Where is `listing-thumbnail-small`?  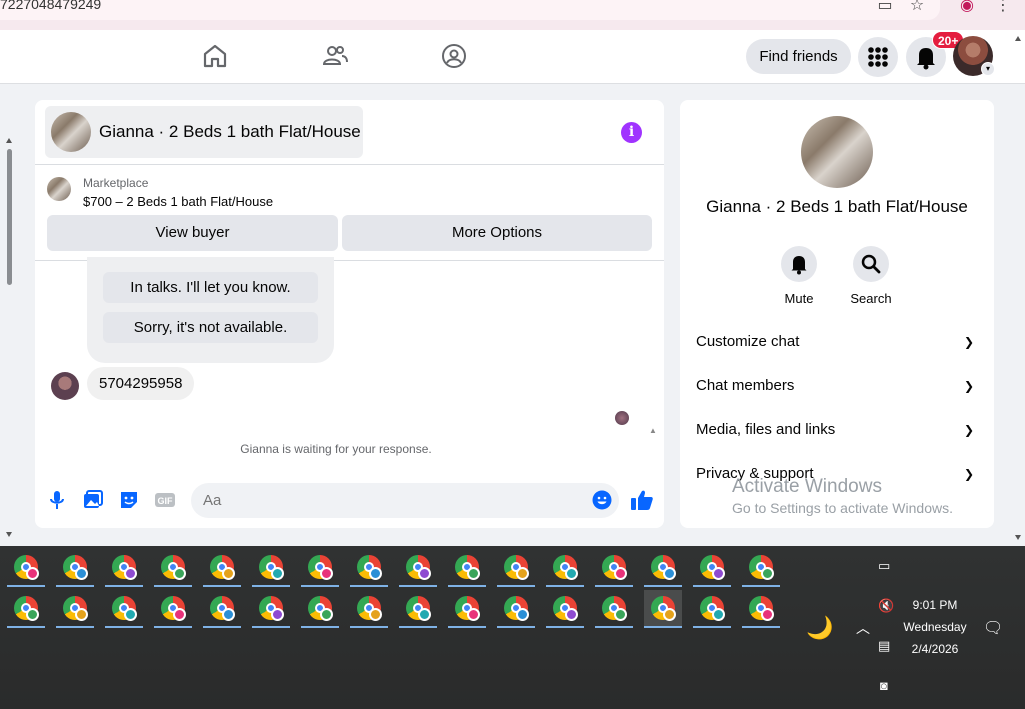 listing-thumbnail-small is located at coordinates (59, 189).